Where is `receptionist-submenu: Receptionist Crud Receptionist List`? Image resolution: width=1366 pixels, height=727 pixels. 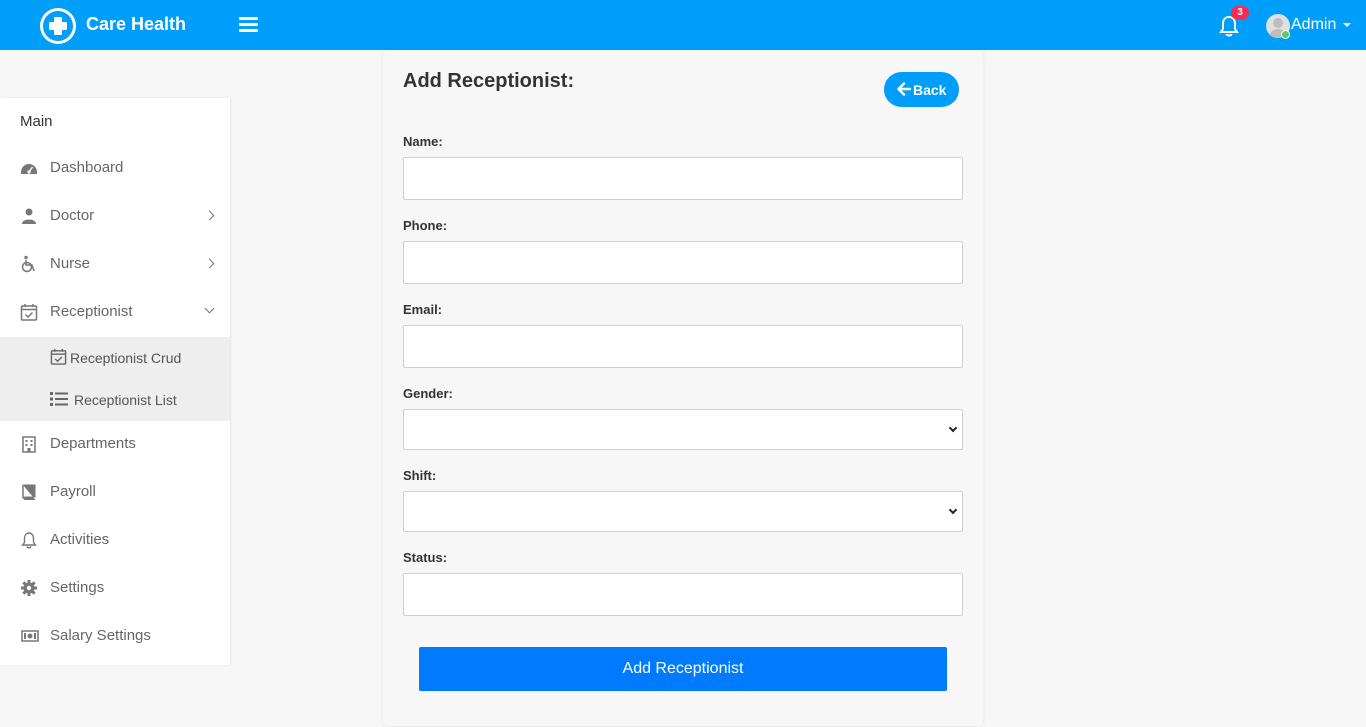
receptionist-submenu: Receptionist Crud Receptionist List is located at coordinates (115, 379).